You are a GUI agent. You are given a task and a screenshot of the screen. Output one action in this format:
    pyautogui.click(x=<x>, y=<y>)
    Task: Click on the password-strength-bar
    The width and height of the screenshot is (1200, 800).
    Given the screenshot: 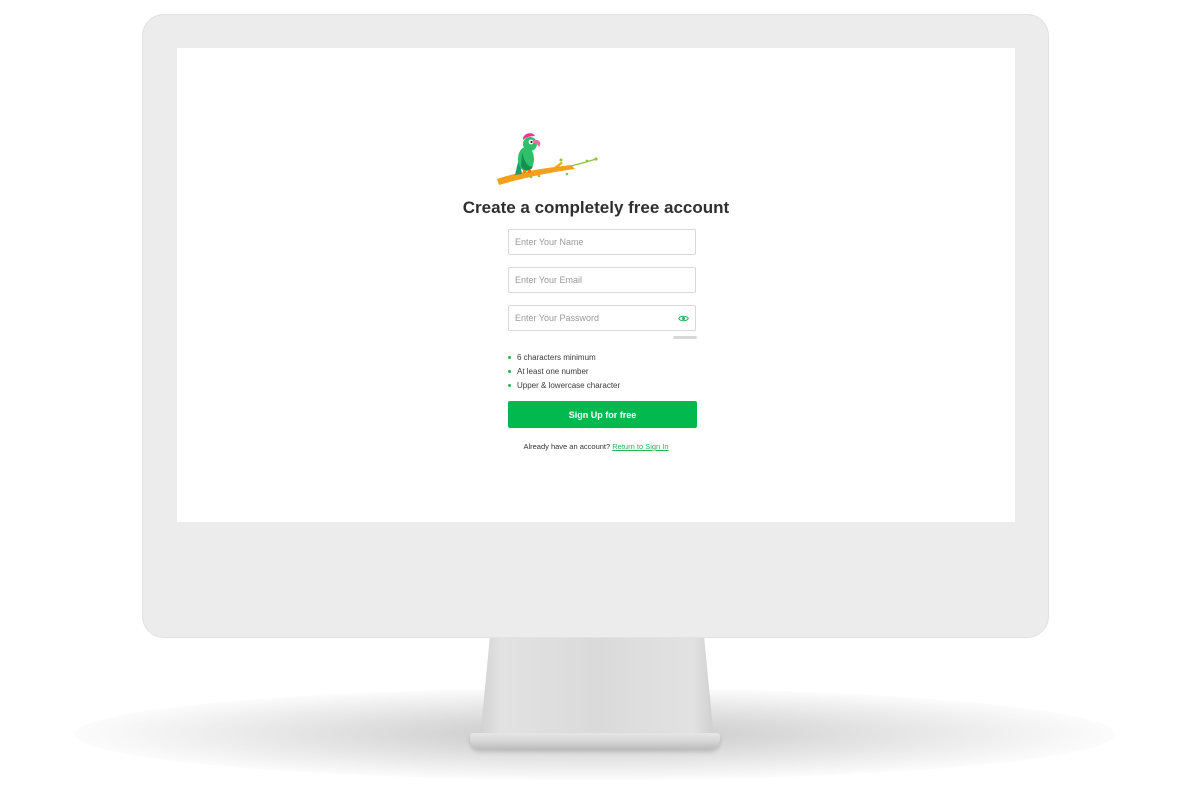 What is the action you would take?
    pyautogui.click(x=685, y=337)
    